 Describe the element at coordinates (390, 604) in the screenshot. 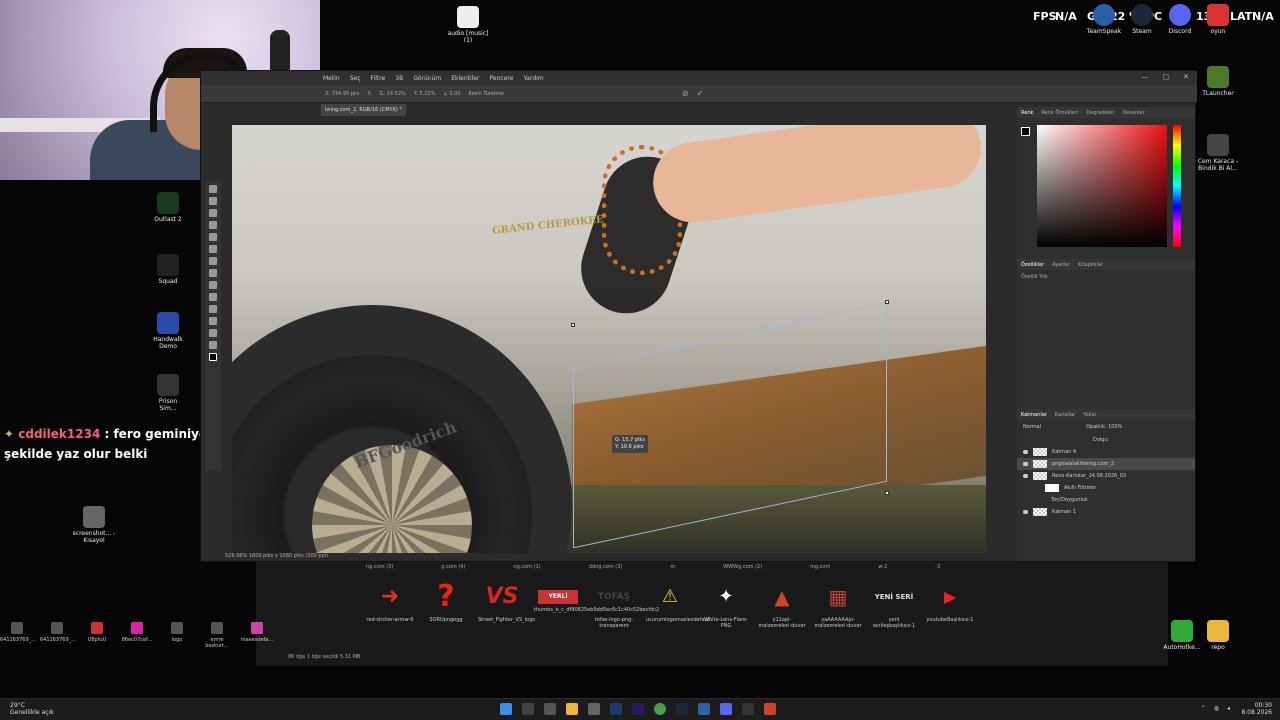

I see `file-item: ➜ red-sticker-arrow-6` at that location.